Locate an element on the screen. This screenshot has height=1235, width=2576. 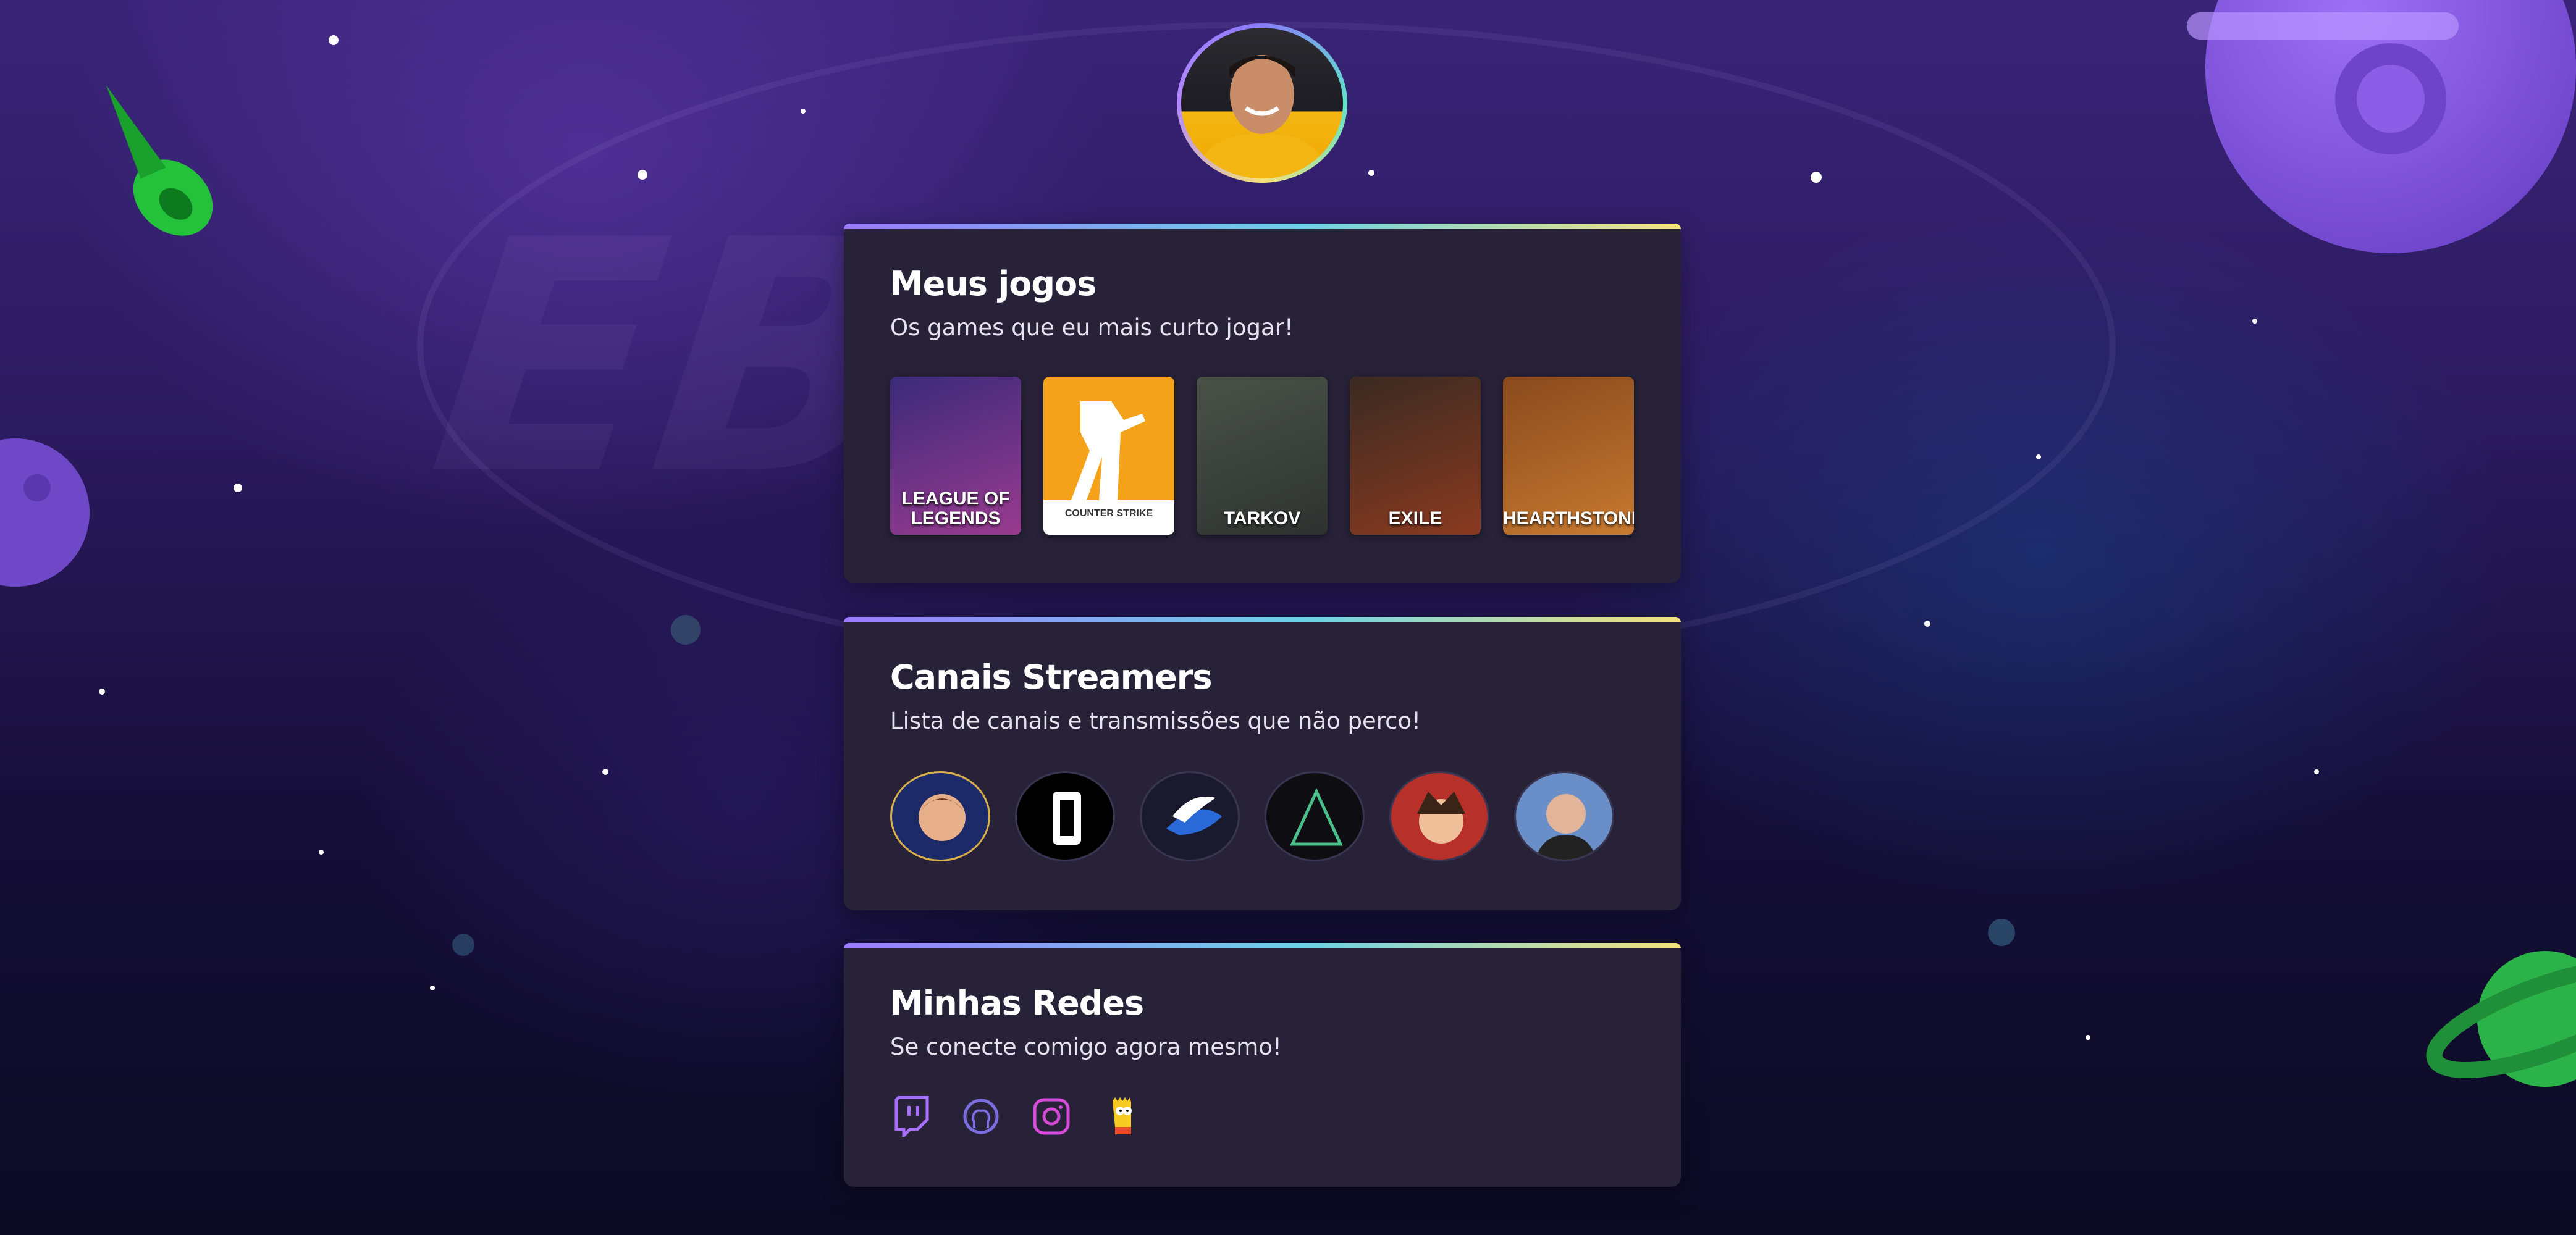
game-label: EXILE is located at coordinates (1415, 518).